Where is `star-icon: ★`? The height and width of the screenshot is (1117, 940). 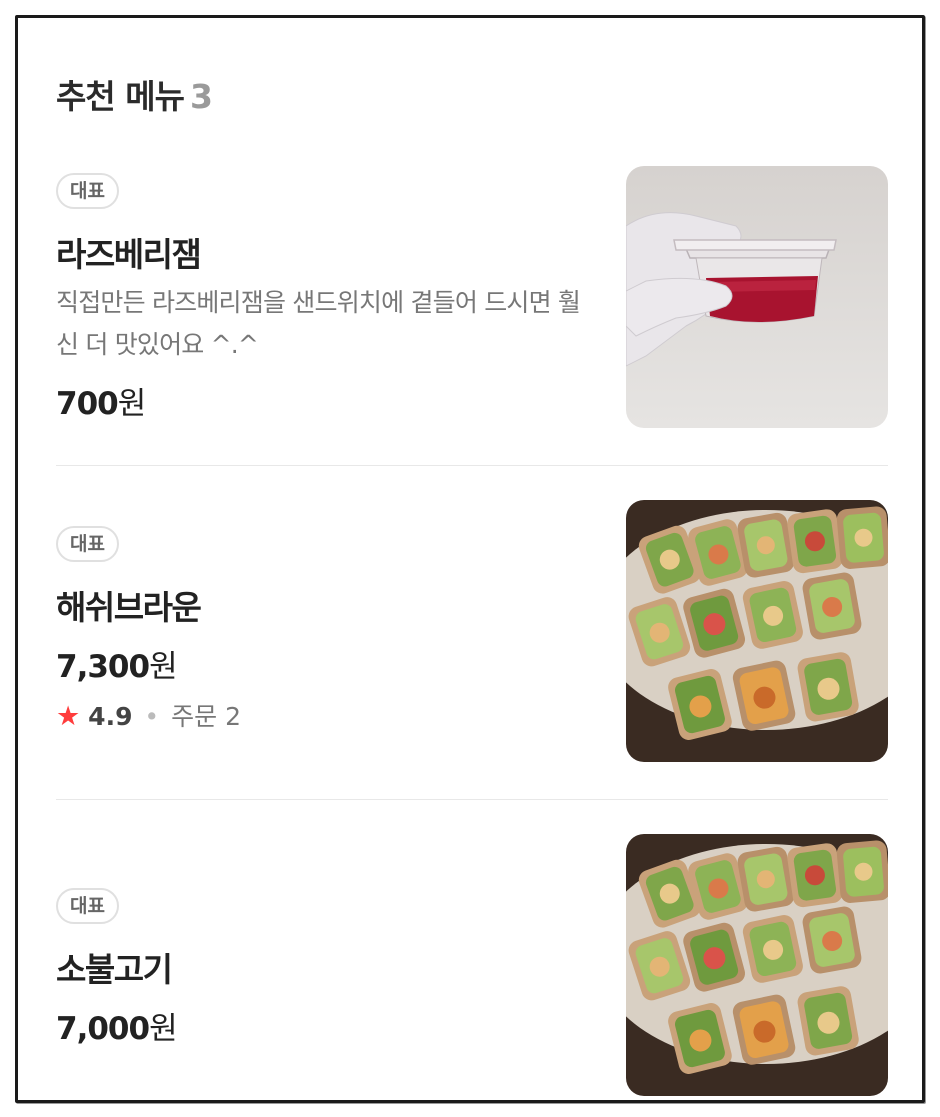 star-icon: ★ is located at coordinates (68, 716).